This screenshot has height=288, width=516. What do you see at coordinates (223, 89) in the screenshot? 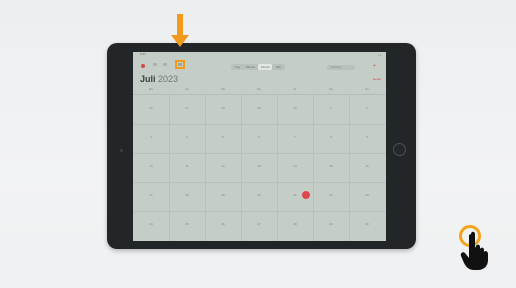
I see `weekday-label: Mi` at bounding box center [223, 89].